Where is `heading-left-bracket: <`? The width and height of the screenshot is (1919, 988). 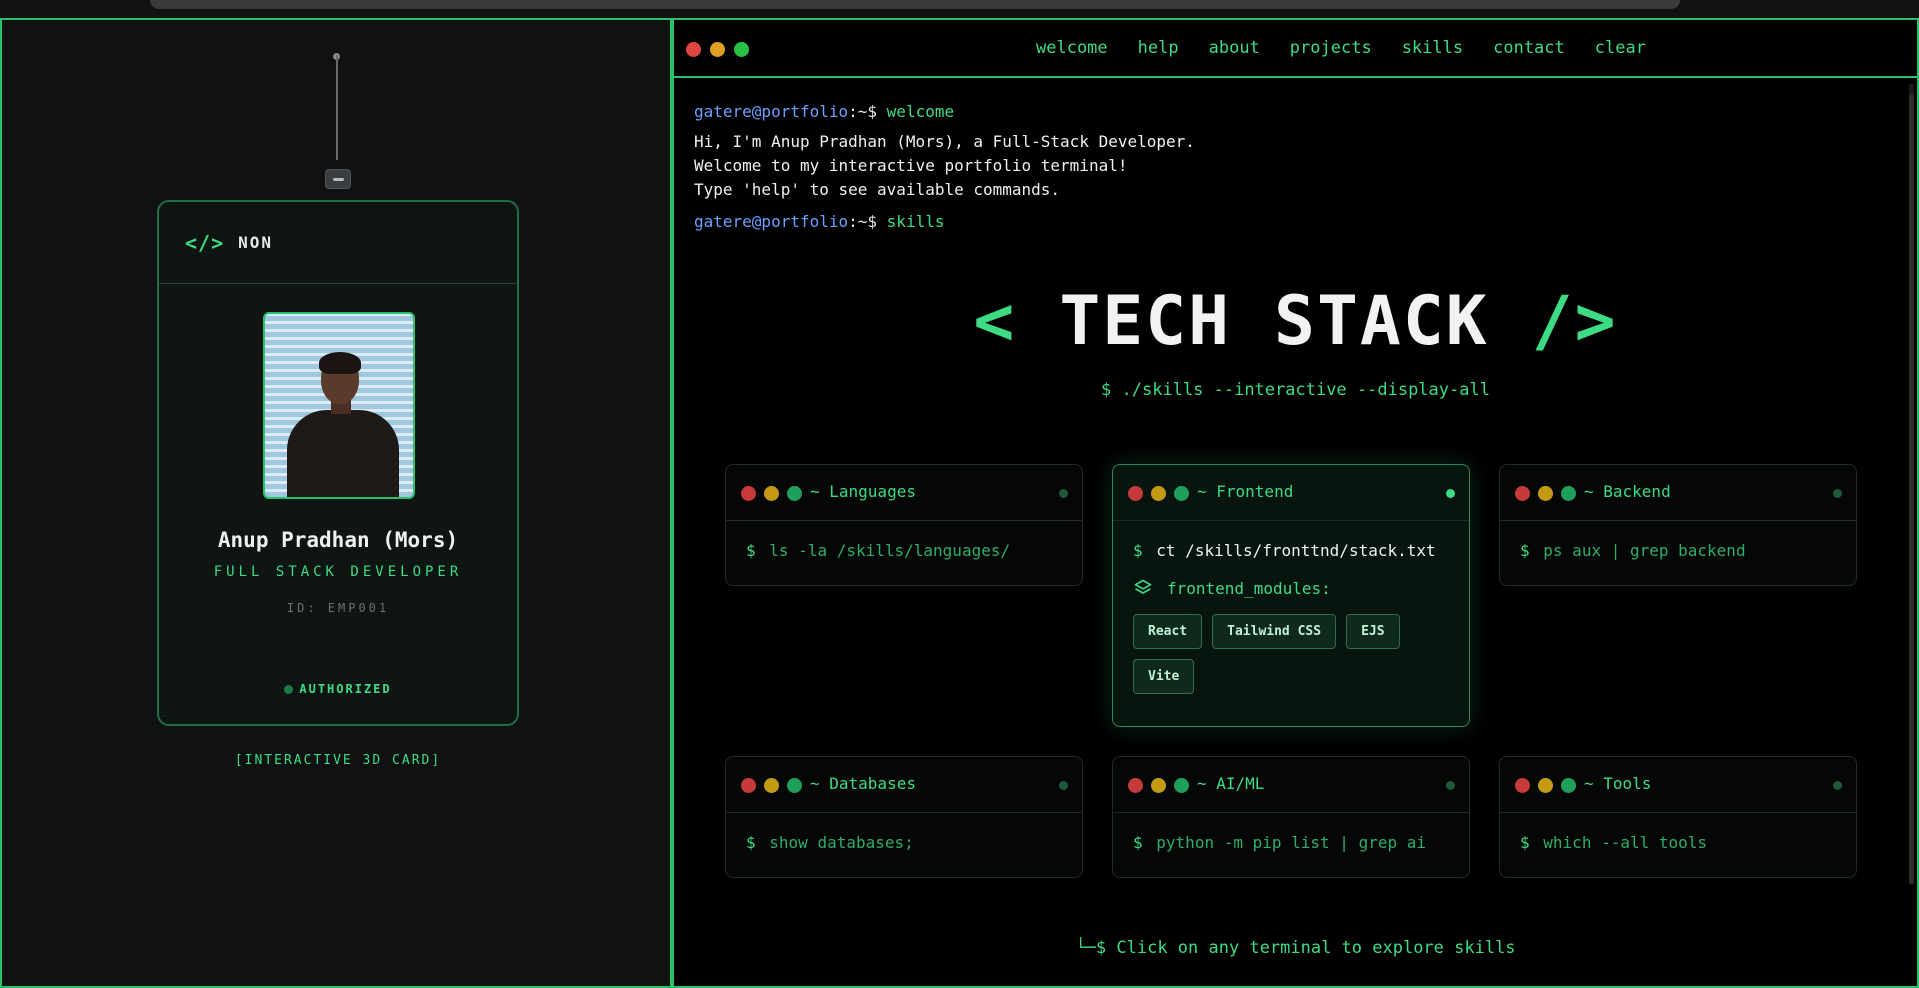
heading-left-bracket: < is located at coordinates (995, 321).